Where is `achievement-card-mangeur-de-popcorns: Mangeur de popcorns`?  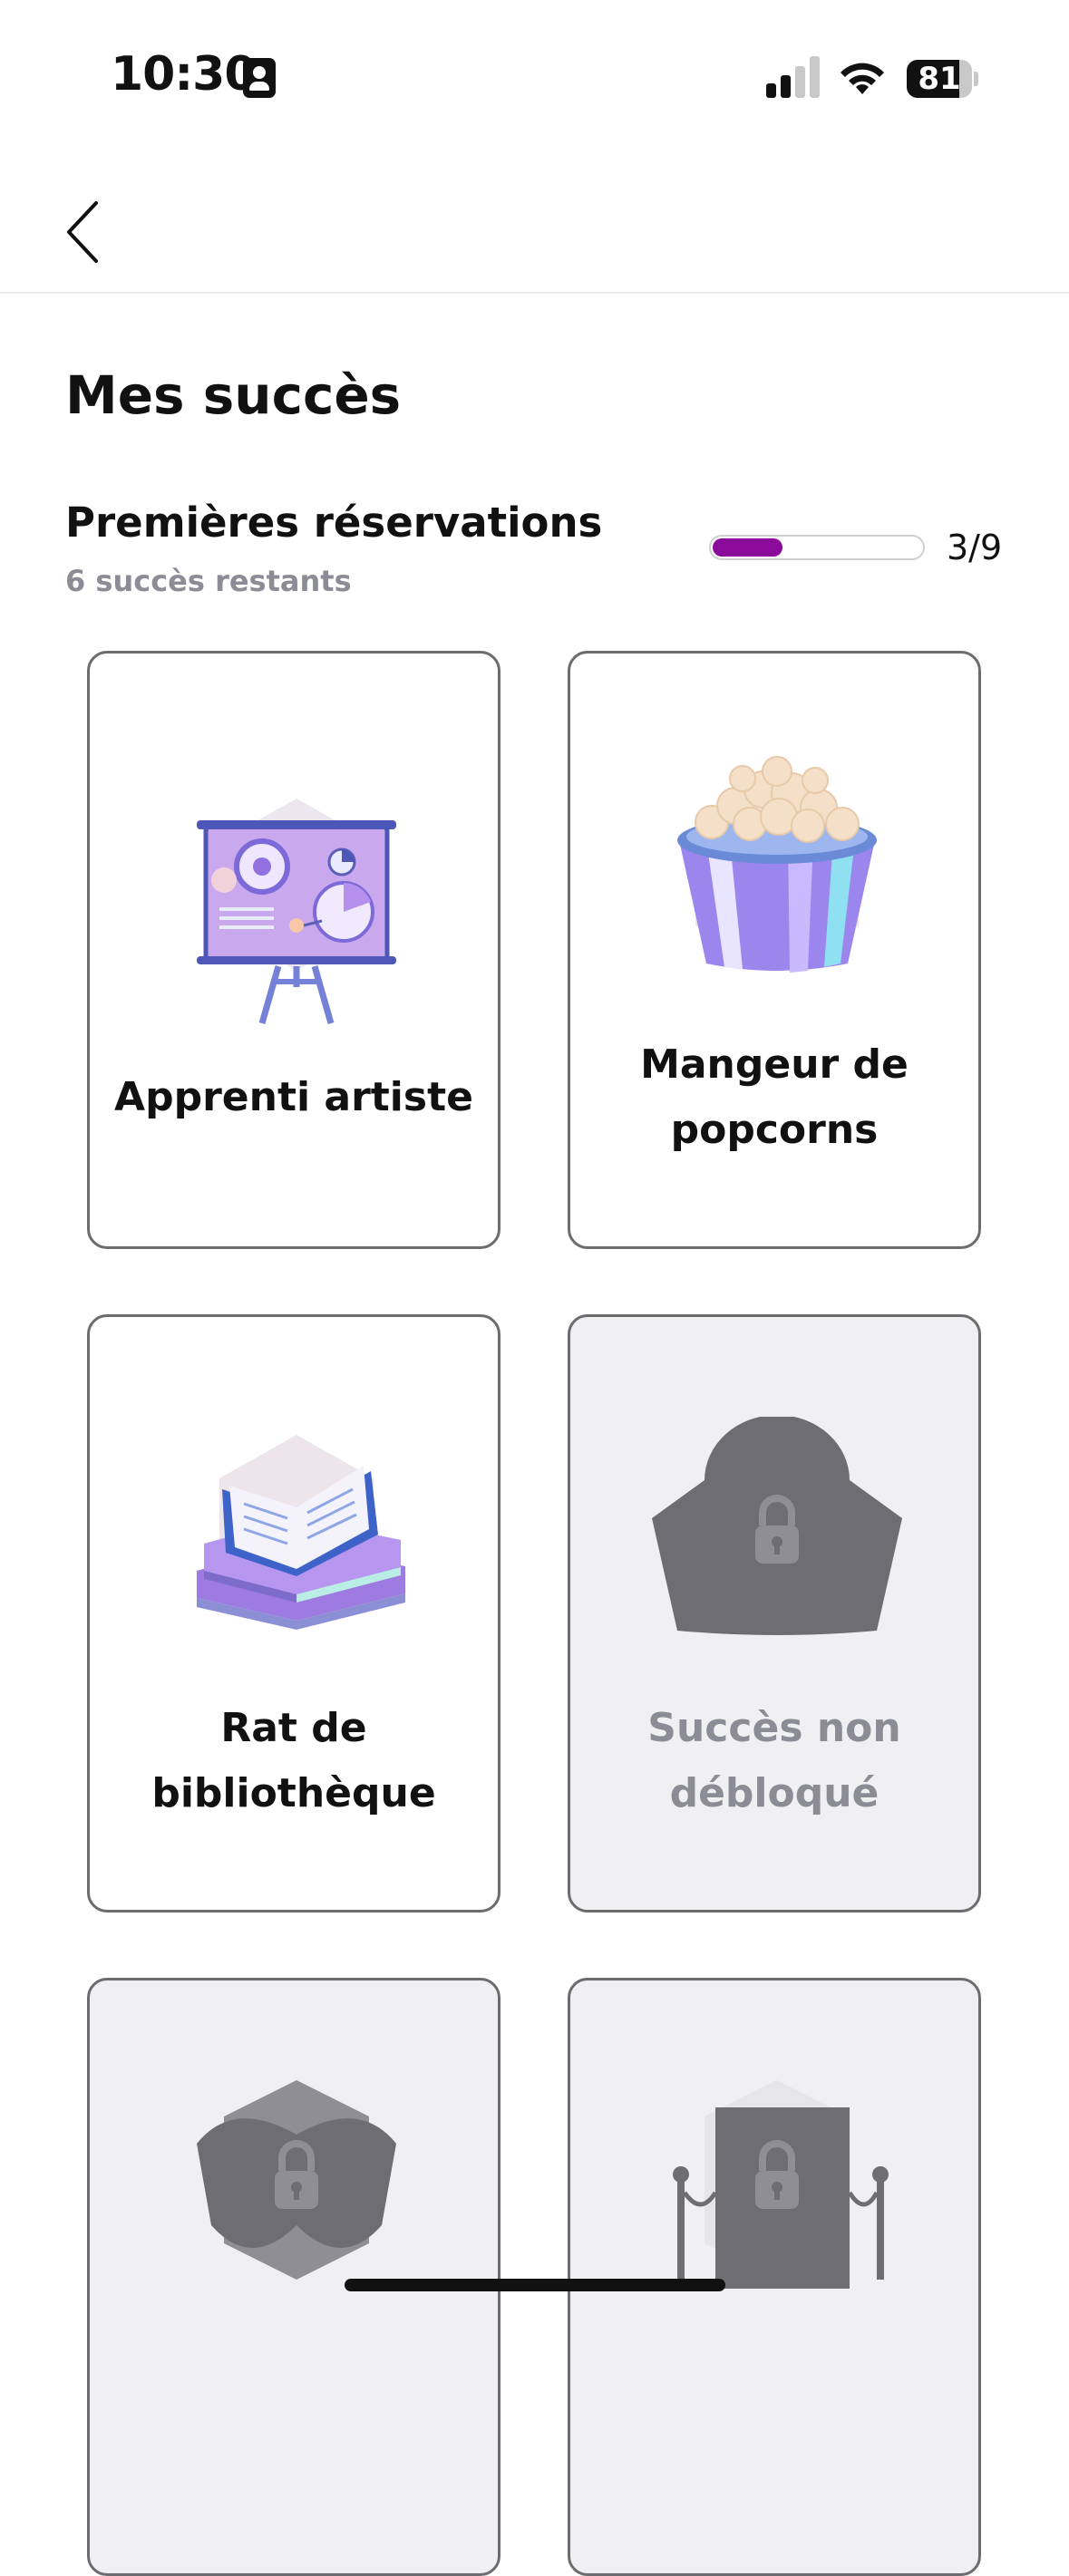
achievement-card-mangeur-de-popcorns: Mangeur de popcorns is located at coordinates (775, 950).